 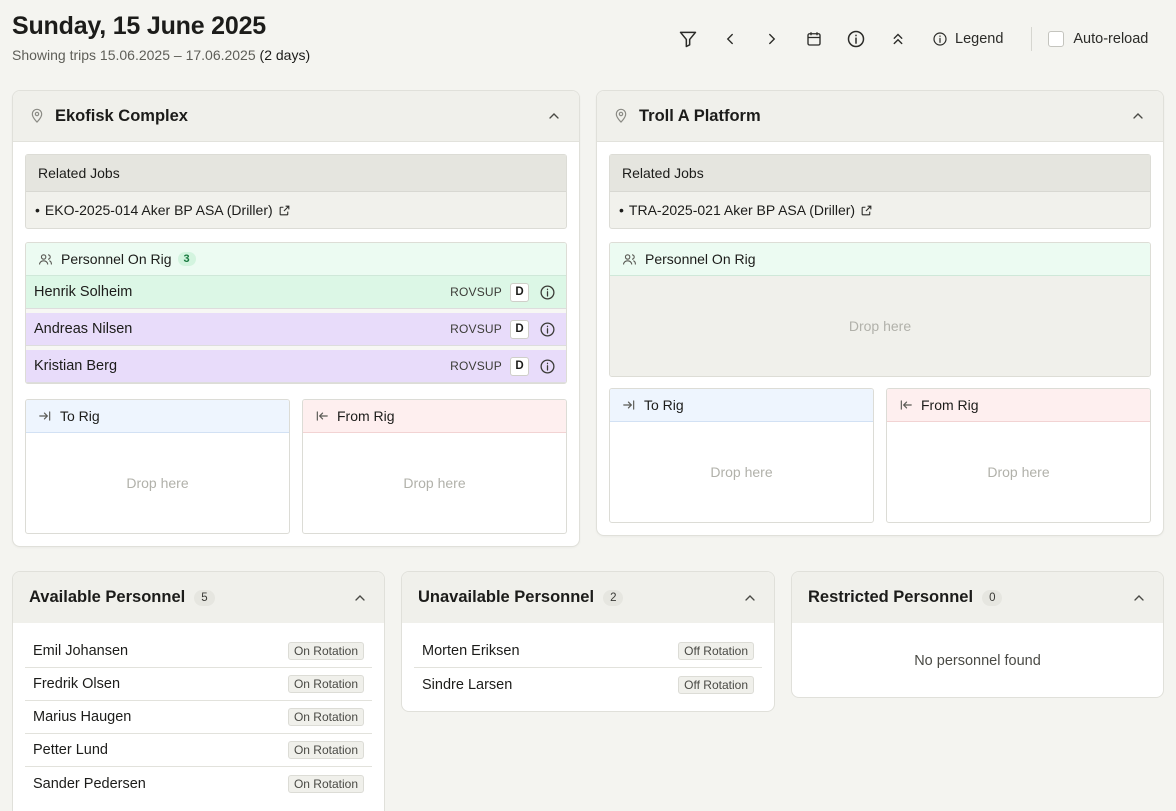 I want to click on personnel-on-rig-header: Personnel On Rig 3, so click(x=296, y=259).